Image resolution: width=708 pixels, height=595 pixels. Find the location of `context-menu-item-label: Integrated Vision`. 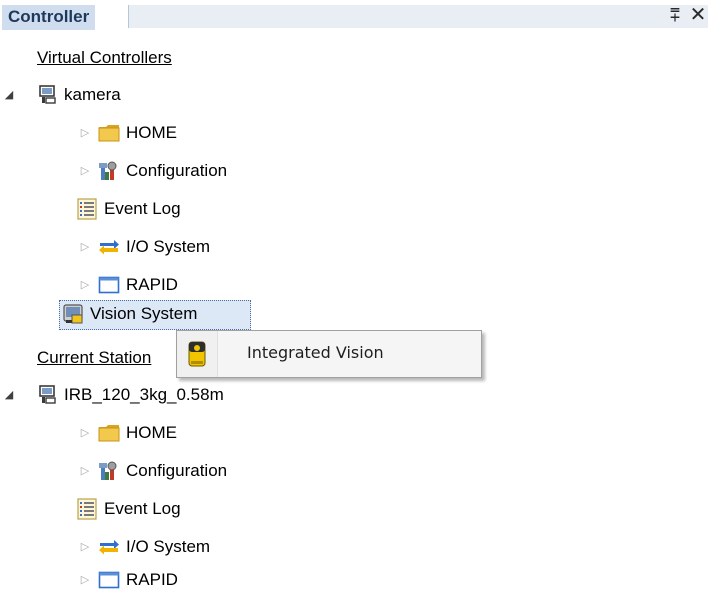

context-menu-item-label: Integrated Vision is located at coordinates (315, 352).